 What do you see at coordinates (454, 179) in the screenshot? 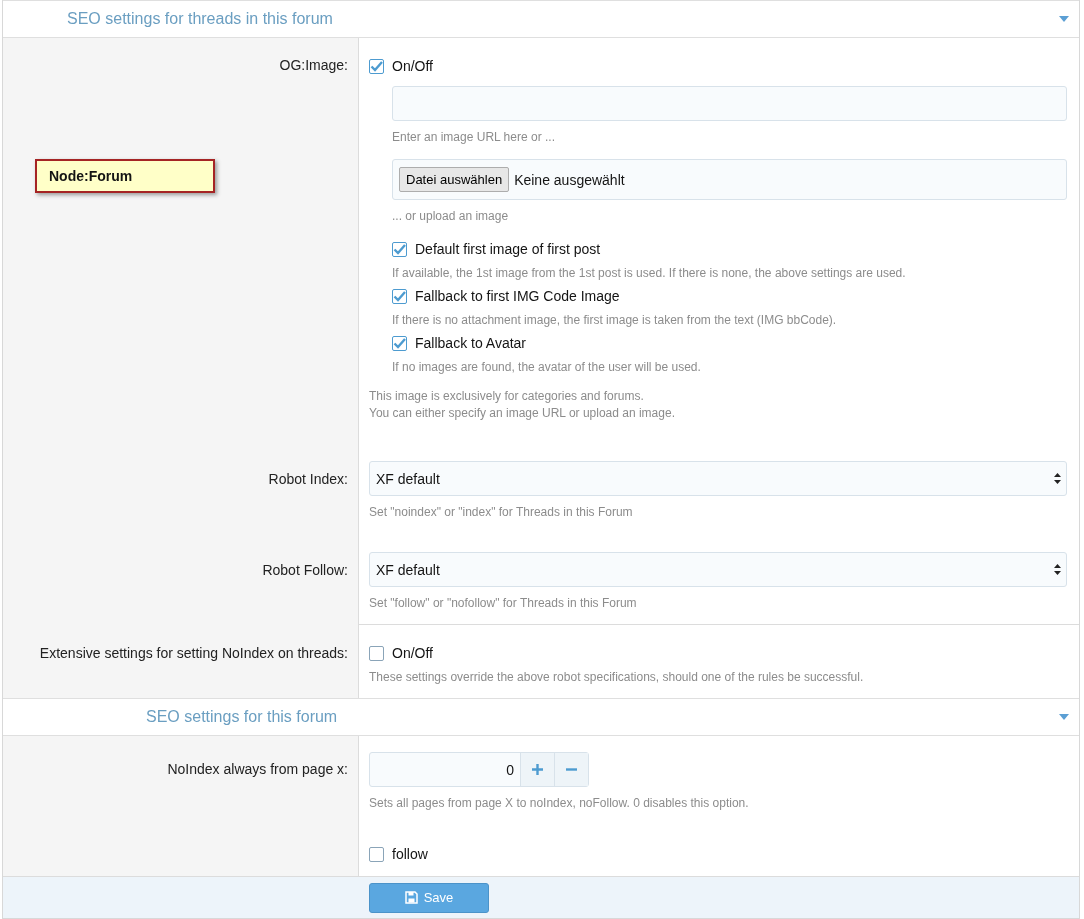
I see `choose-file-button: Datei auswählen` at bounding box center [454, 179].